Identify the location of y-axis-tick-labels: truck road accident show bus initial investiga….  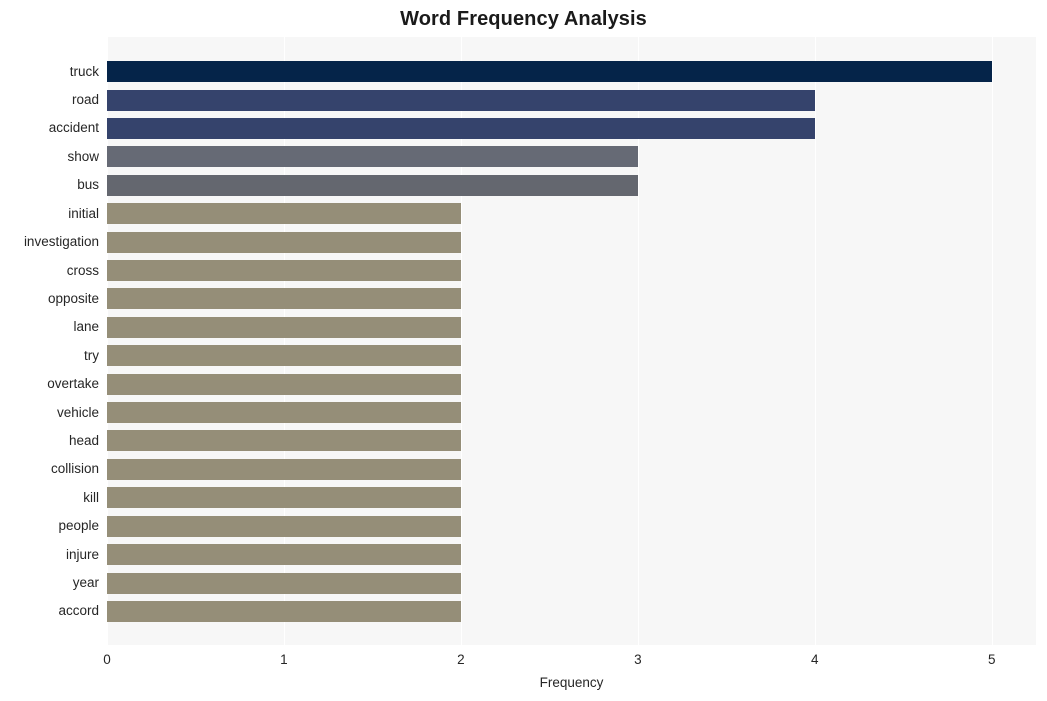
(49, 341).